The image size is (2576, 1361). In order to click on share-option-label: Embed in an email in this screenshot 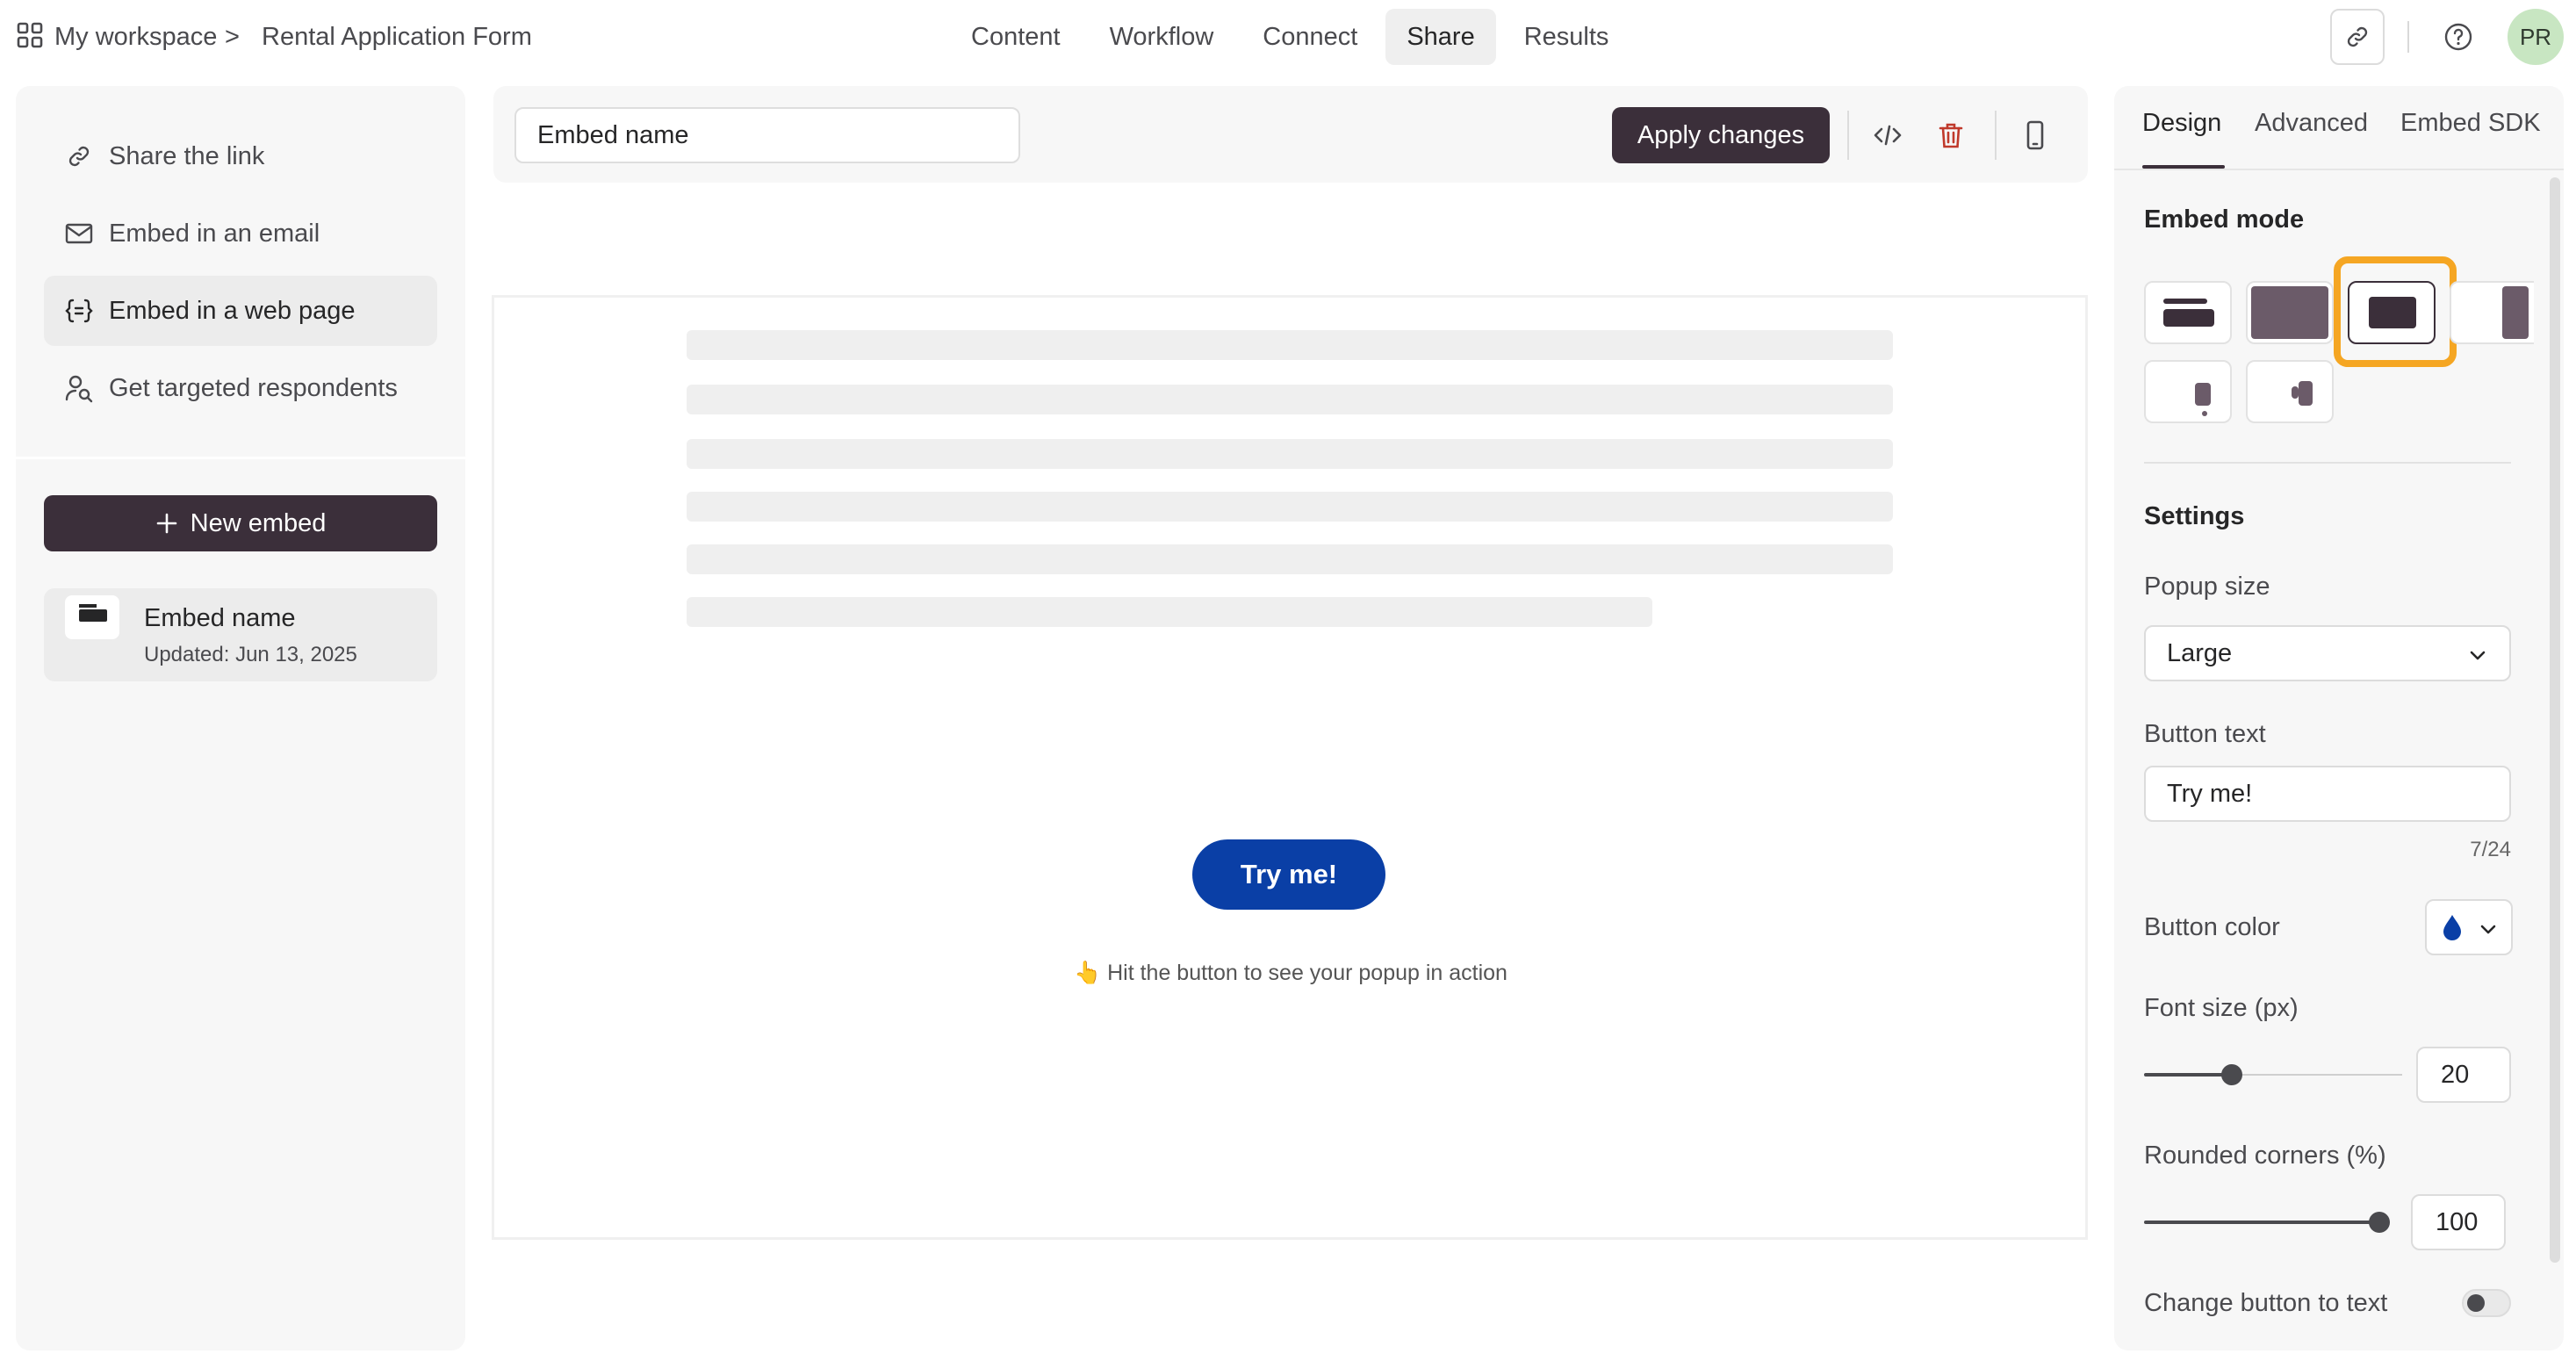, I will do `click(214, 233)`.